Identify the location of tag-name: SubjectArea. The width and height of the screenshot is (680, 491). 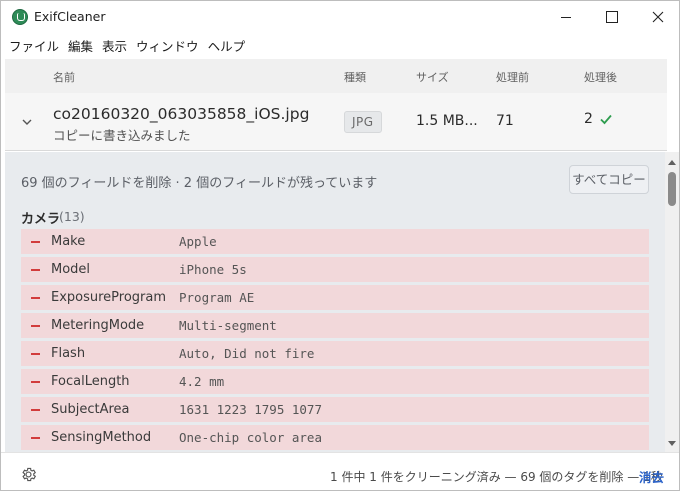
(90, 409).